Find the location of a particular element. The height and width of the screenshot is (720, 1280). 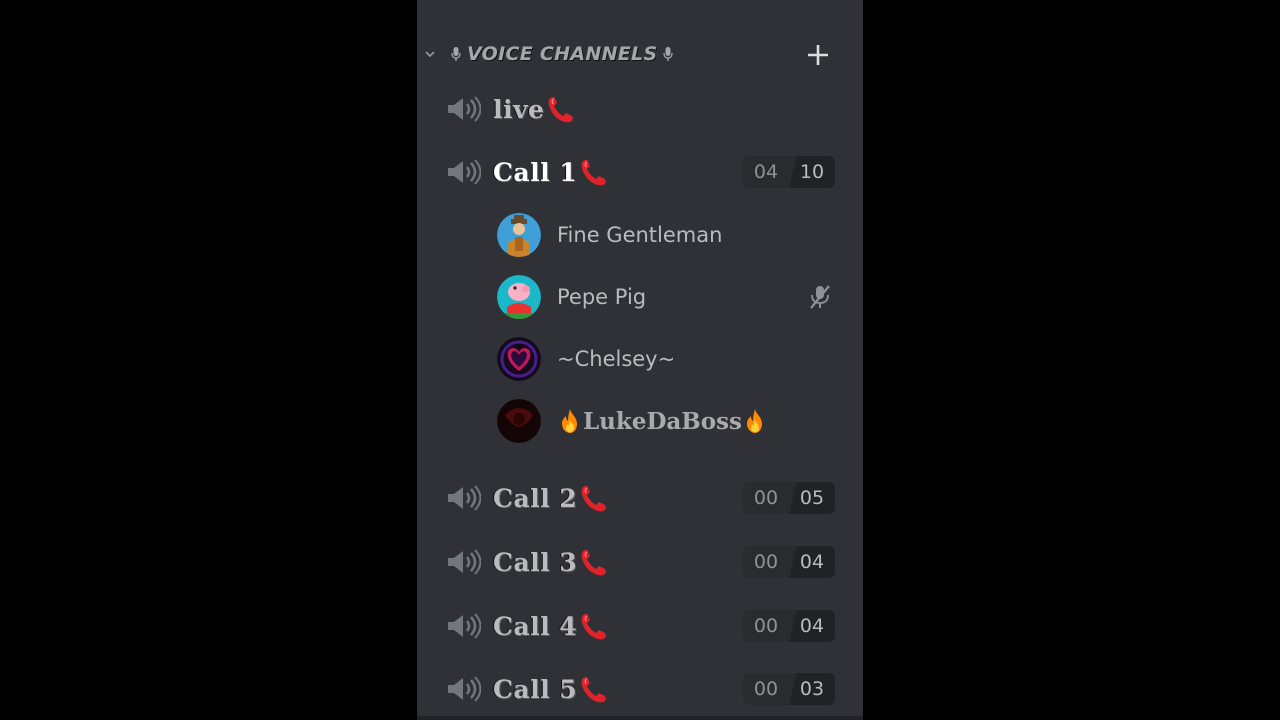

channel-name: Call 5 is located at coordinates (551, 689).